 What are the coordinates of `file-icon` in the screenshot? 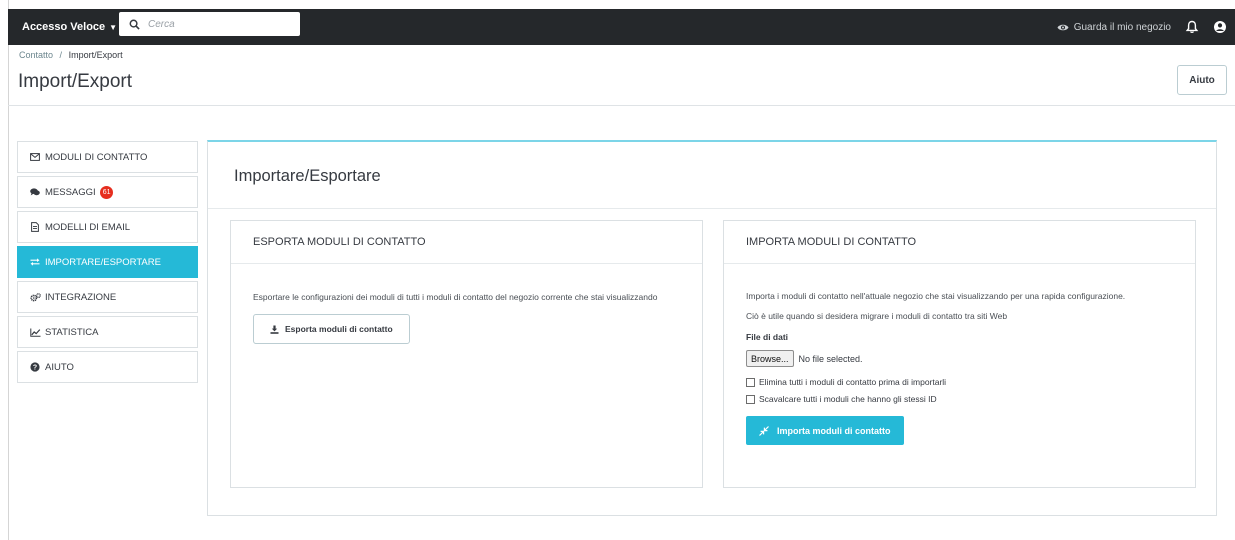 It's located at (35, 227).